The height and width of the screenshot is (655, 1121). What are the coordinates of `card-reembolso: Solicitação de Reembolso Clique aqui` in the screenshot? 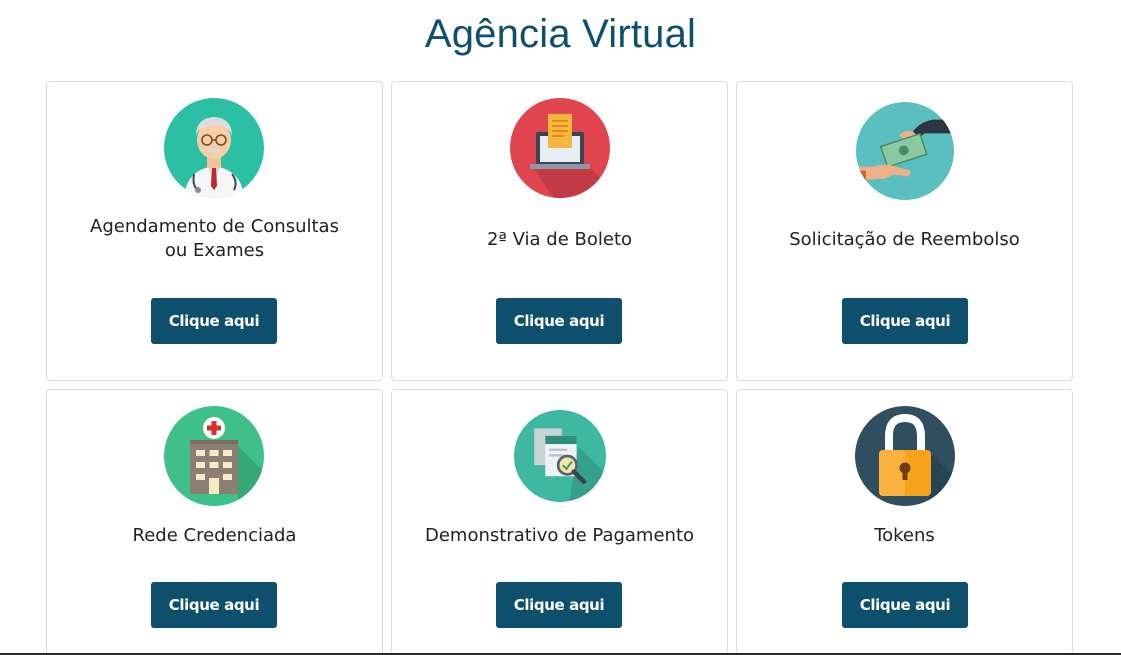 It's located at (904, 231).